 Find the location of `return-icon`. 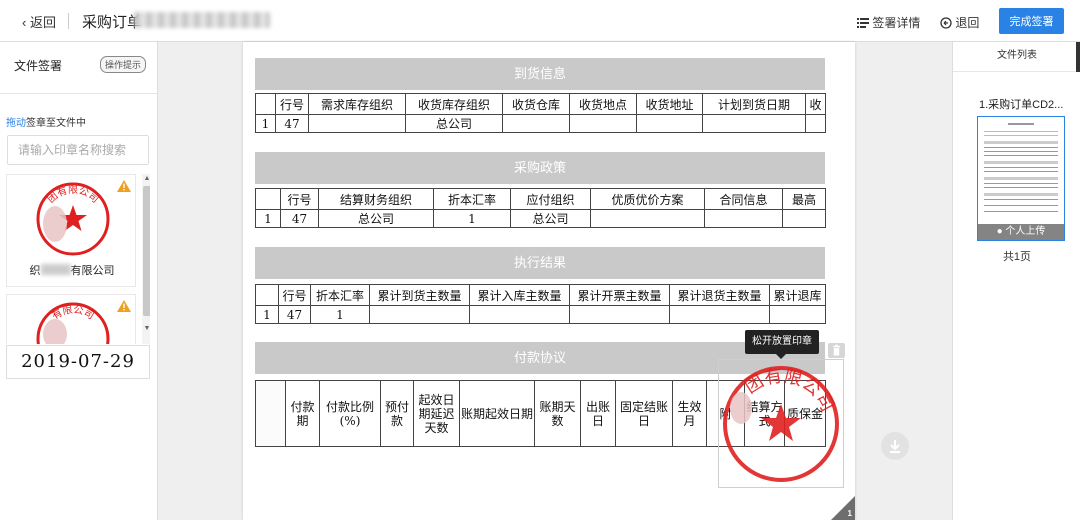

return-icon is located at coordinates (946, 23).